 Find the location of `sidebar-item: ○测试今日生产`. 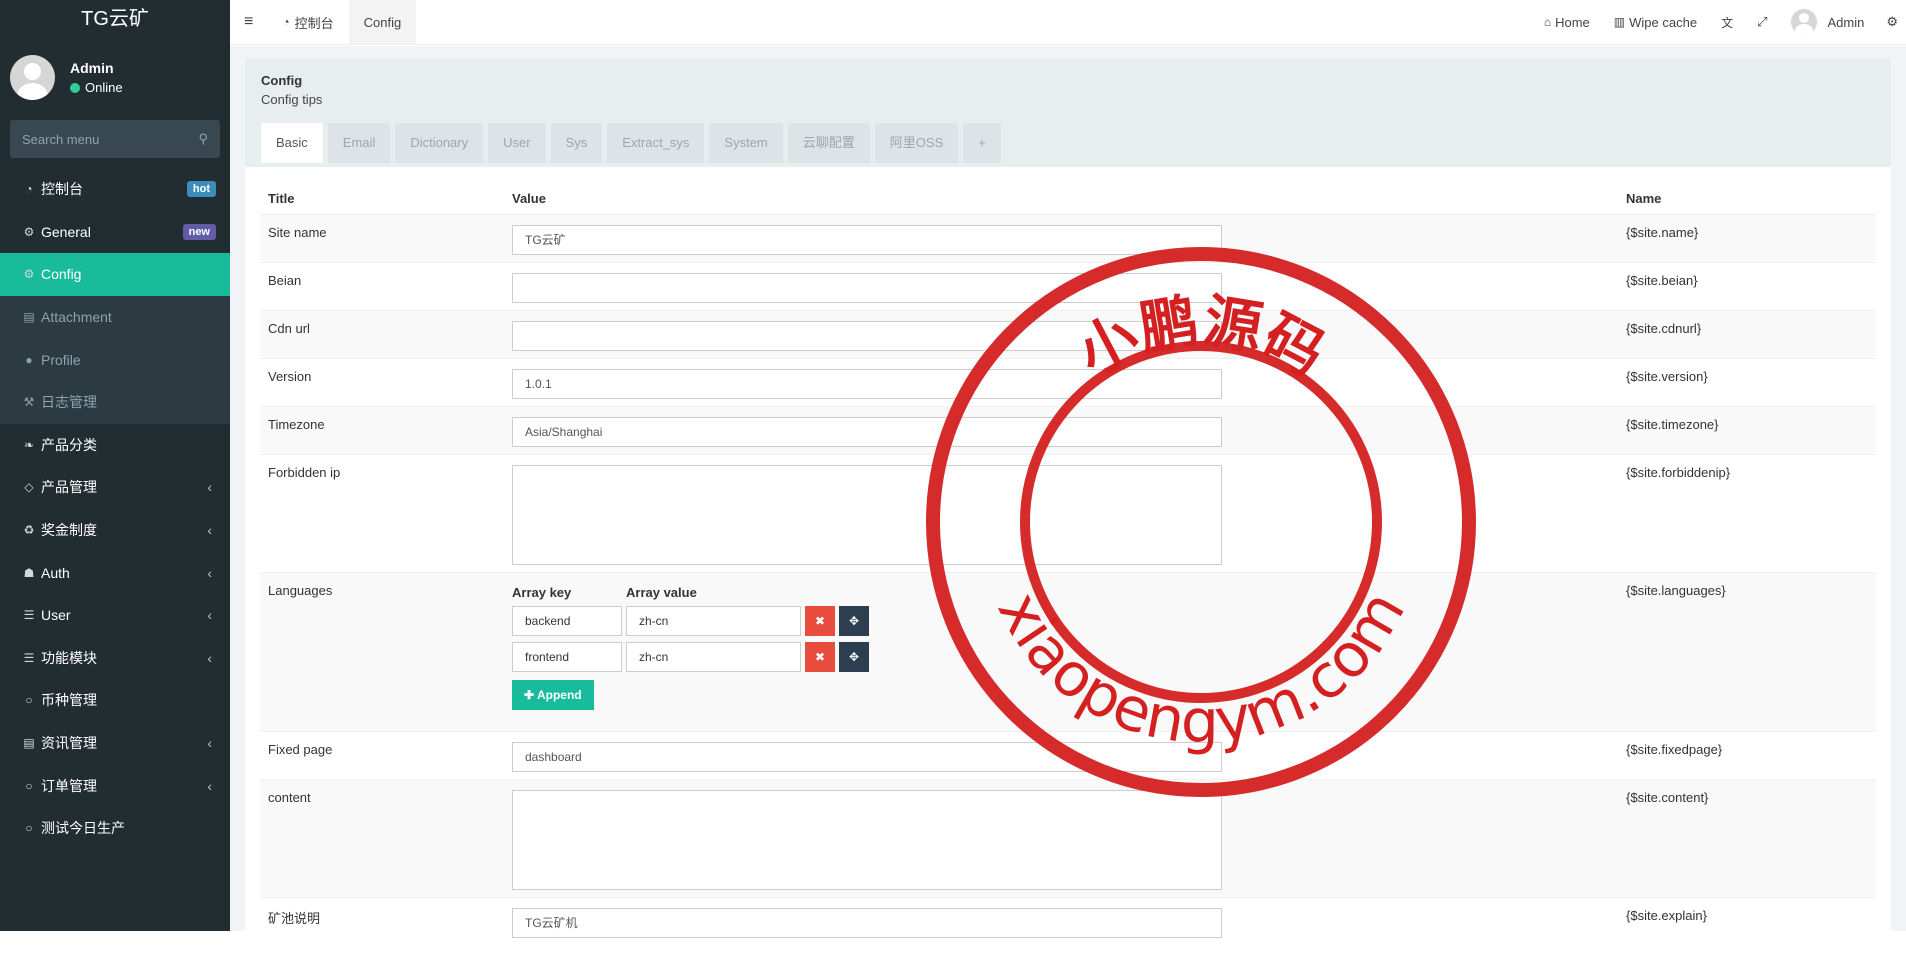

sidebar-item: ○测试今日生产 is located at coordinates (115, 828).